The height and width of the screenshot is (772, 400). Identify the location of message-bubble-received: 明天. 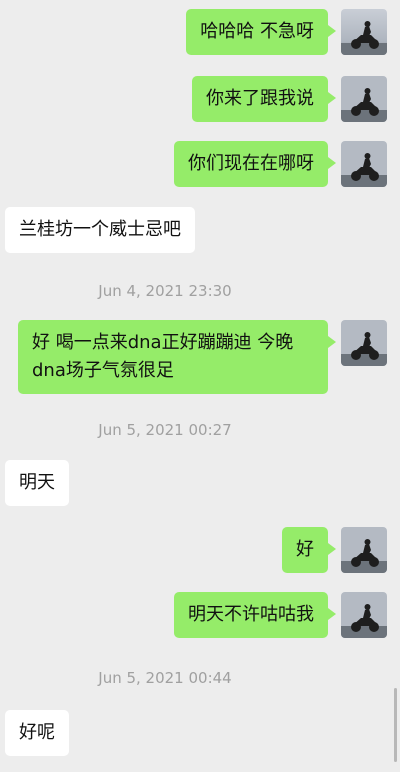
(37, 483).